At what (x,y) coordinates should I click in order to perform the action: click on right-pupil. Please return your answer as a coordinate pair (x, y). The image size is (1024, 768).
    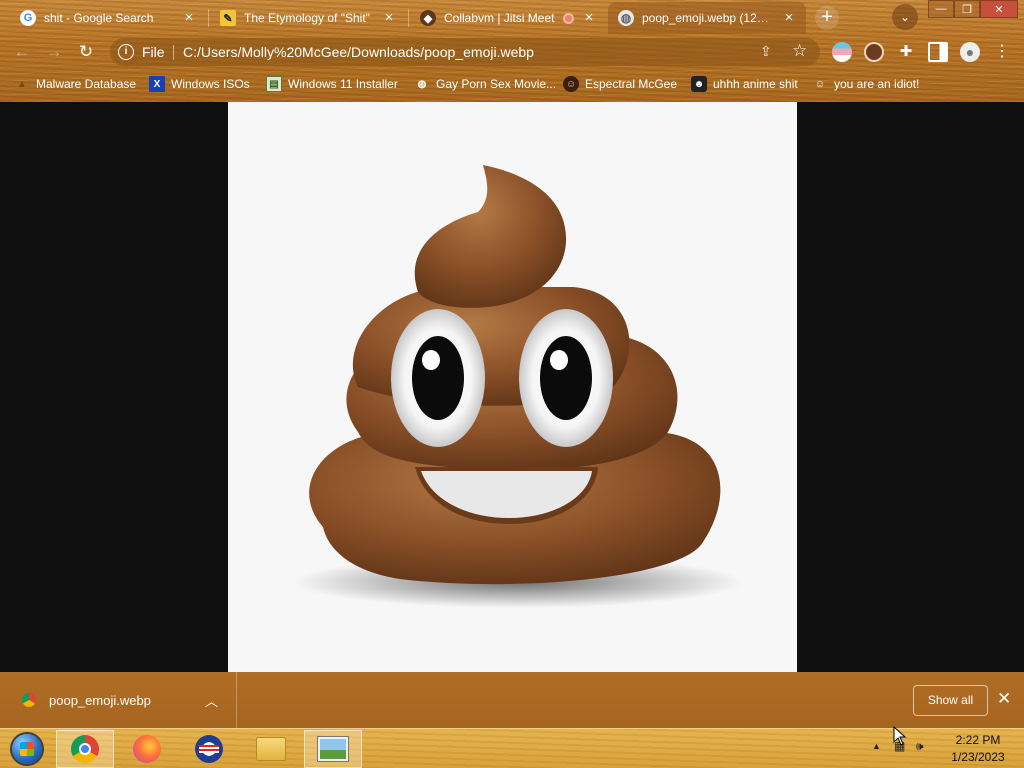
    Looking at the image, I should click on (566, 378).